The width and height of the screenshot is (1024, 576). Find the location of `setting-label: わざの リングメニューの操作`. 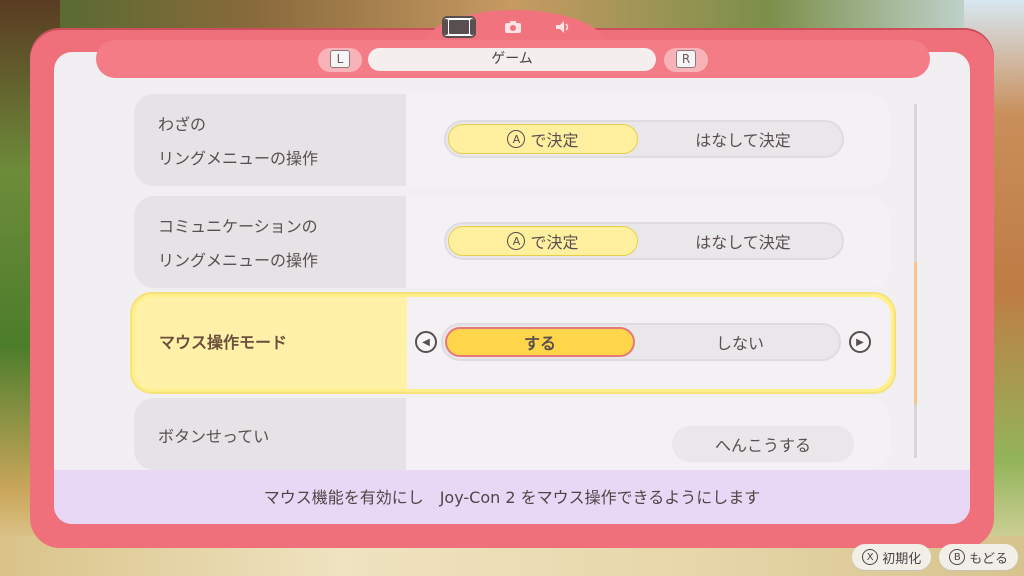

setting-label: わざの リングメニューの操作 is located at coordinates (278, 142).